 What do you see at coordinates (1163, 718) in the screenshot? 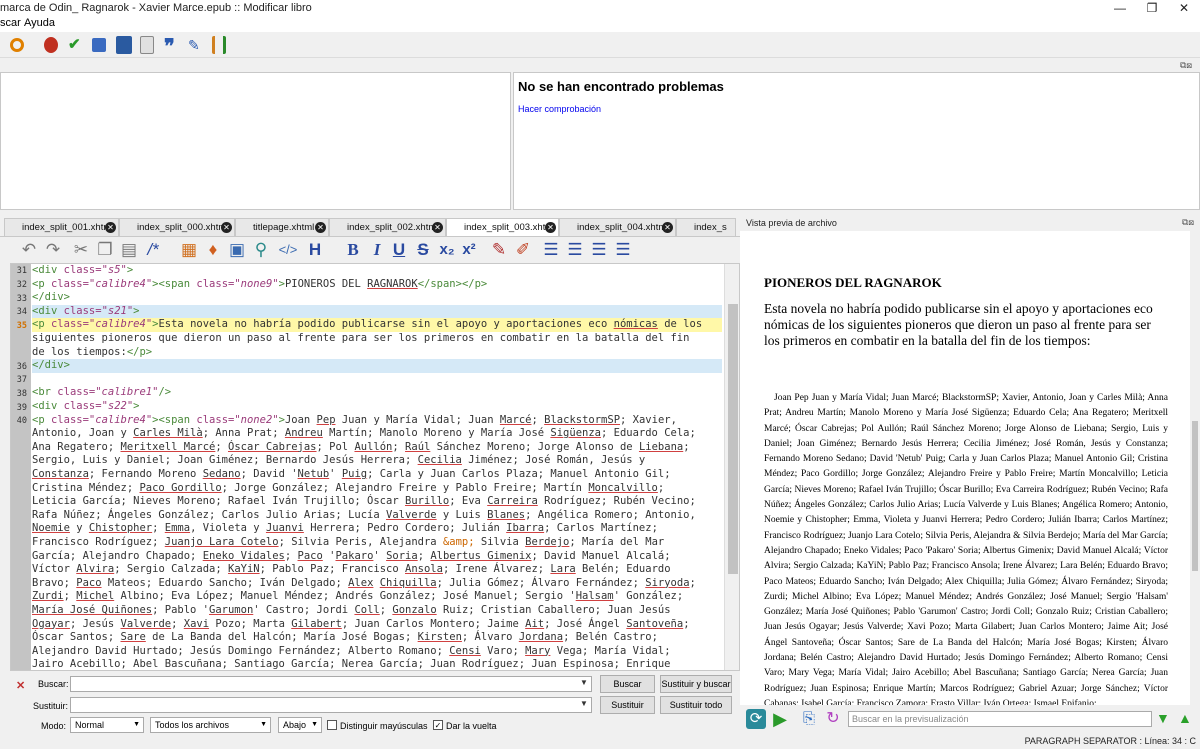
I see `next-match-icon: ▼` at bounding box center [1163, 718].